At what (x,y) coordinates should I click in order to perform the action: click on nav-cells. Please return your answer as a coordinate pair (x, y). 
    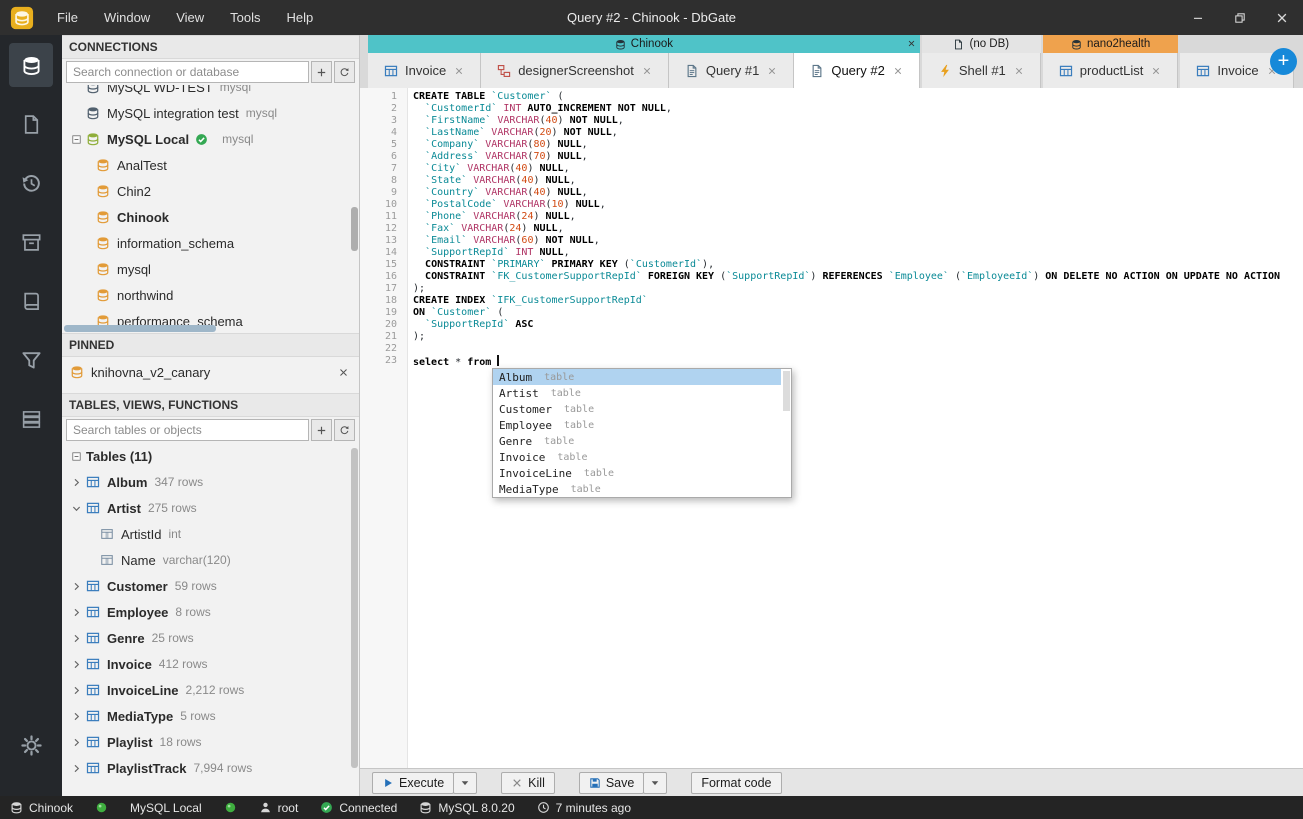
    Looking at the image, I should click on (31, 419).